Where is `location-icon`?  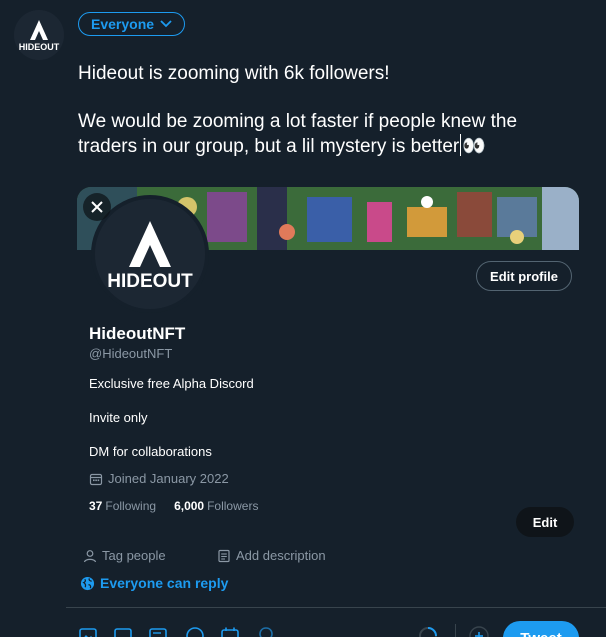
location-icon is located at coordinates (266, 631).